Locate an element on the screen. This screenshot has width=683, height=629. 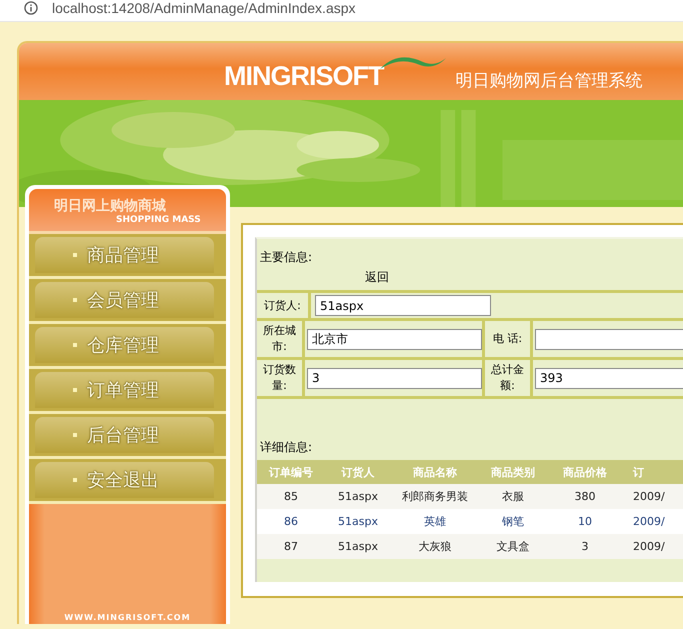
footer-url: WWW.MINGRISOFT.COM is located at coordinates (127, 617).